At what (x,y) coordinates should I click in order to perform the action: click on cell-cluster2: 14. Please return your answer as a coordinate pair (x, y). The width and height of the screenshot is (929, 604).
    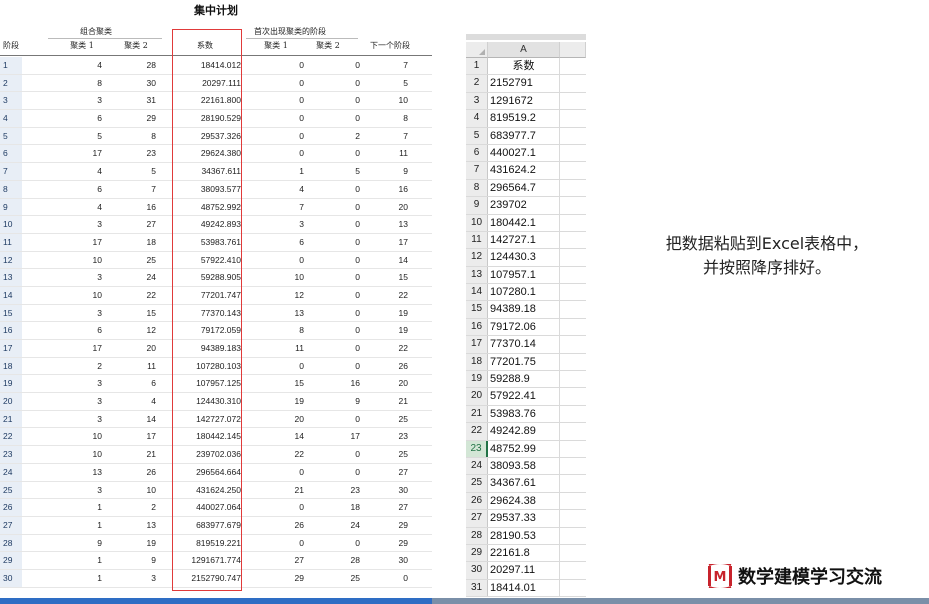
    Looking at the image, I should click on (151, 418).